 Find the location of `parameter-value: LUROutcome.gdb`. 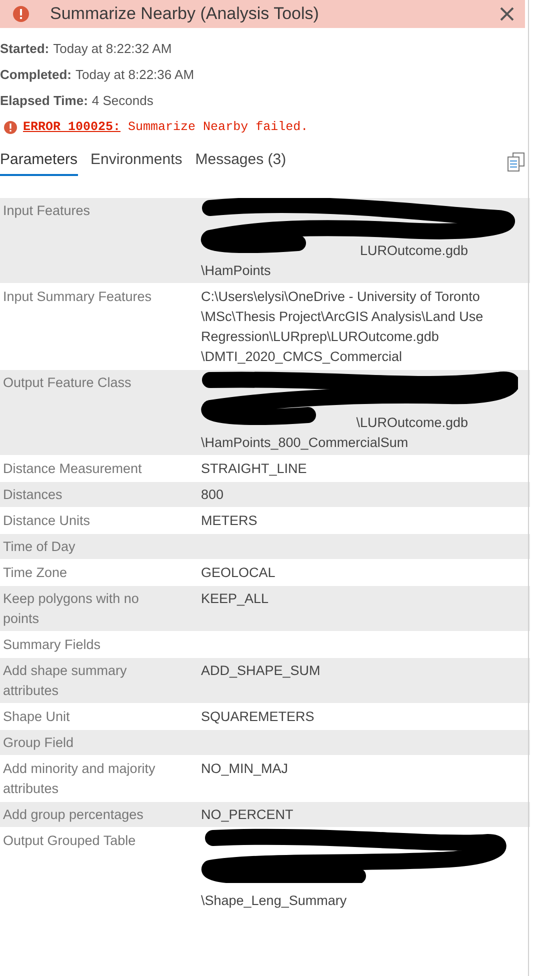

parameter-value: LUROutcome.gdb is located at coordinates (414, 251).